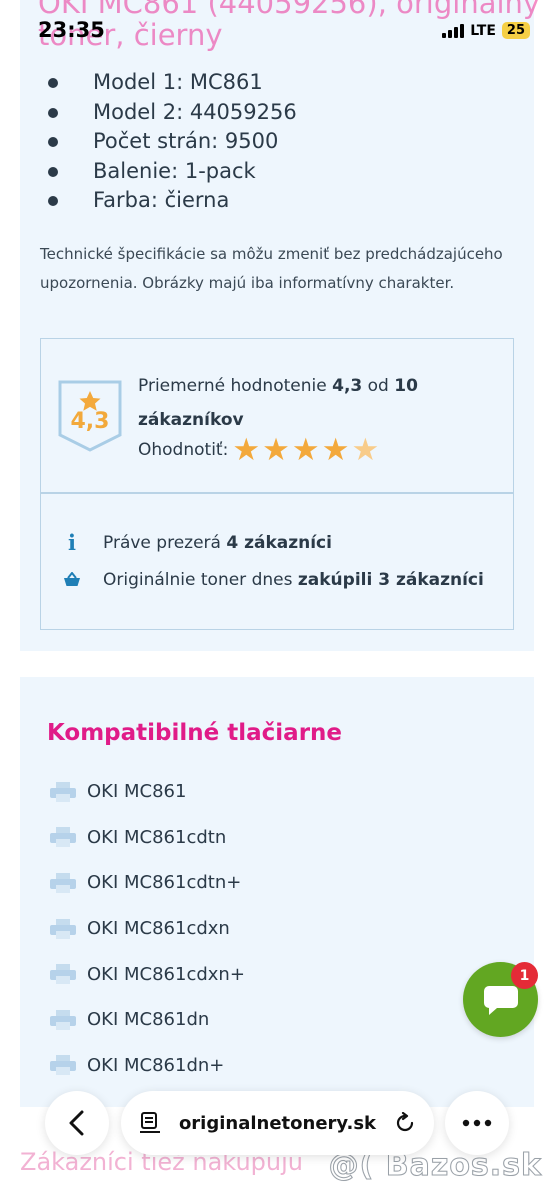 The height and width of the screenshot is (1200, 554). Describe the element at coordinates (515, 30) in the screenshot. I see `battery-icon: 25` at that location.